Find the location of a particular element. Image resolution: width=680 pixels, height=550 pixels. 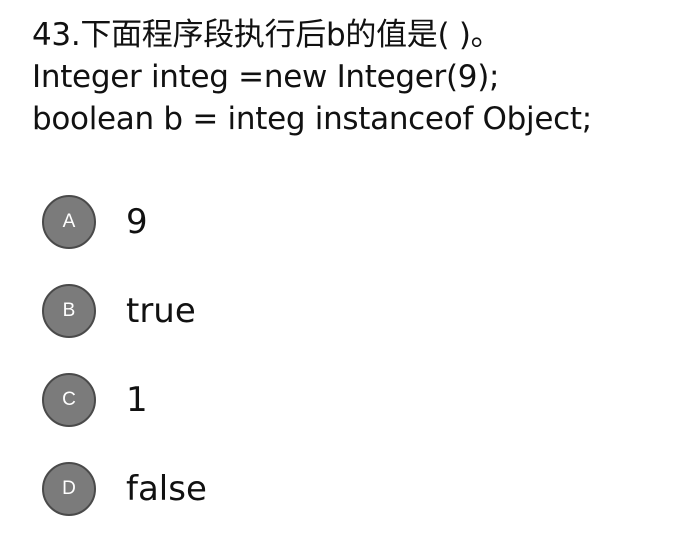

option-c-badge: C is located at coordinates (69, 400).